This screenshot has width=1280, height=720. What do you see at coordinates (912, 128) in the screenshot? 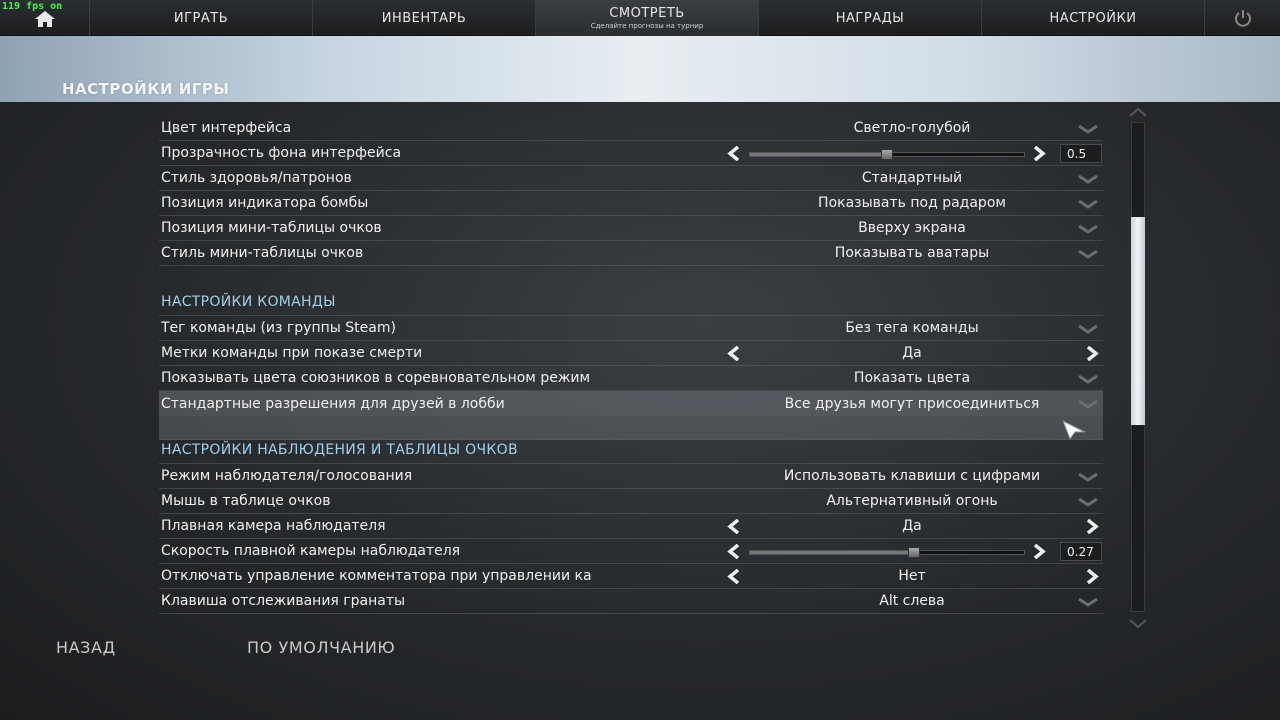
I see `setting-value: Светло-голубой` at bounding box center [912, 128].